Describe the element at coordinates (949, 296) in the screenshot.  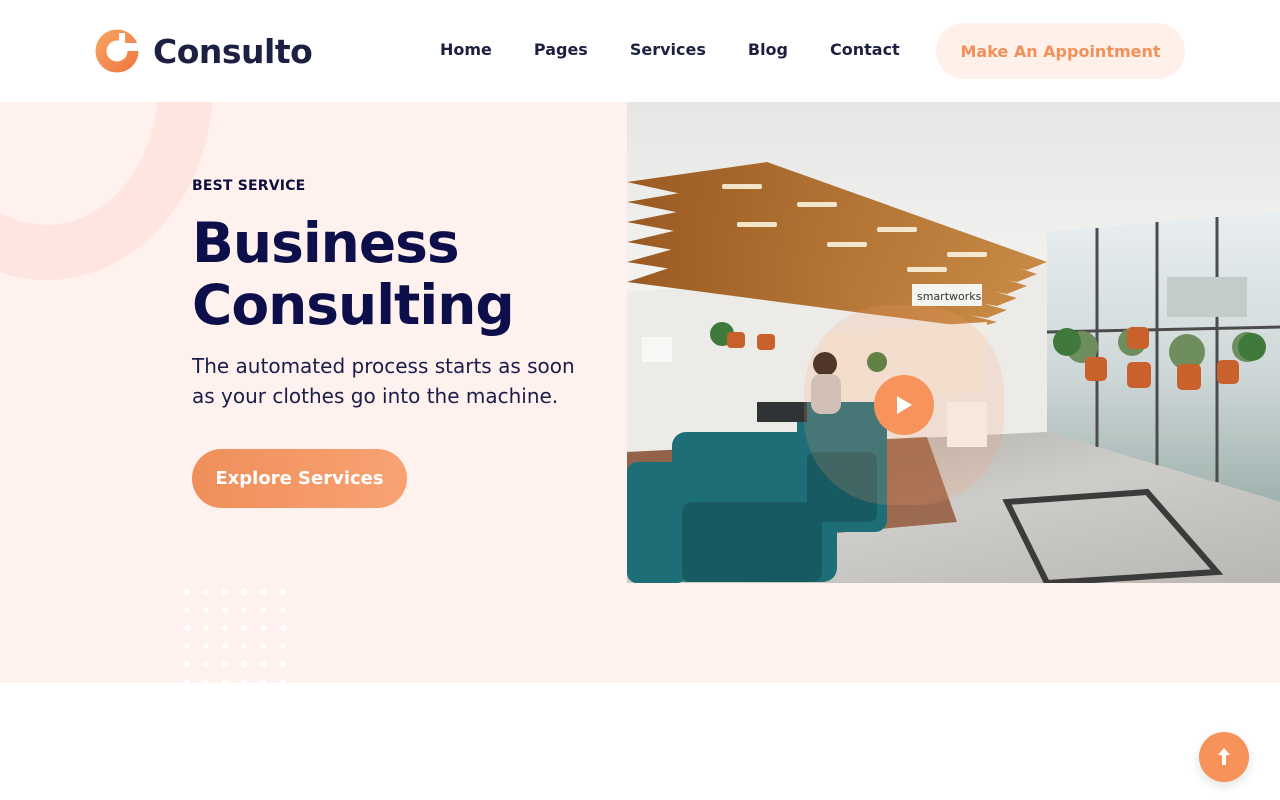
I see `office-sign-text: smartworks` at that location.